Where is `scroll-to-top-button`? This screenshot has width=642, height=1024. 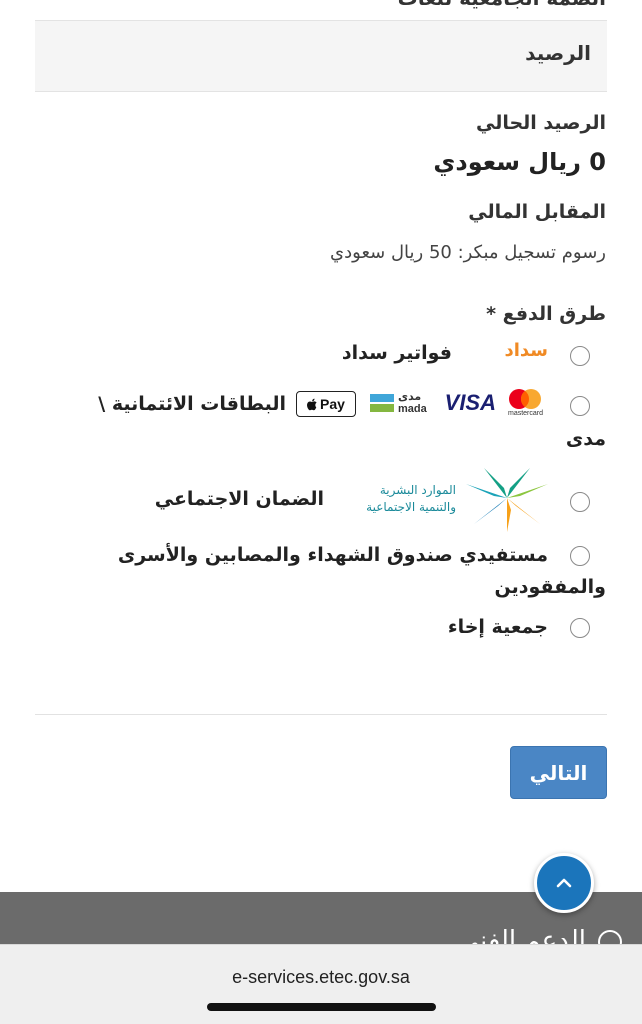
scroll-to-top-button is located at coordinates (564, 883).